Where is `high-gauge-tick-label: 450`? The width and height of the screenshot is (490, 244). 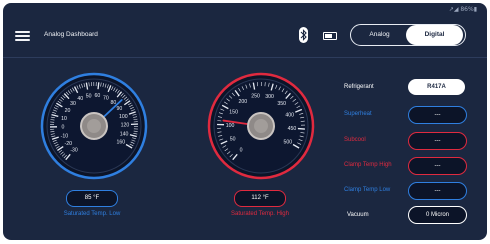 high-gauge-tick-label: 450 is located at coordinates (292, 129).